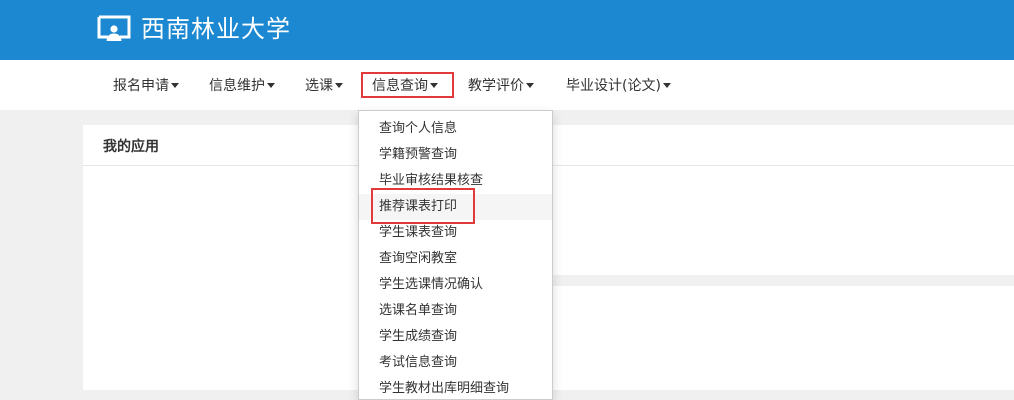 The height and width of the screenshot is (400, 1014). What do you see at coordinates (216, 29) in the screenshot?
I see `site-name: 西南林业大学` at bounding box center [216, 29].